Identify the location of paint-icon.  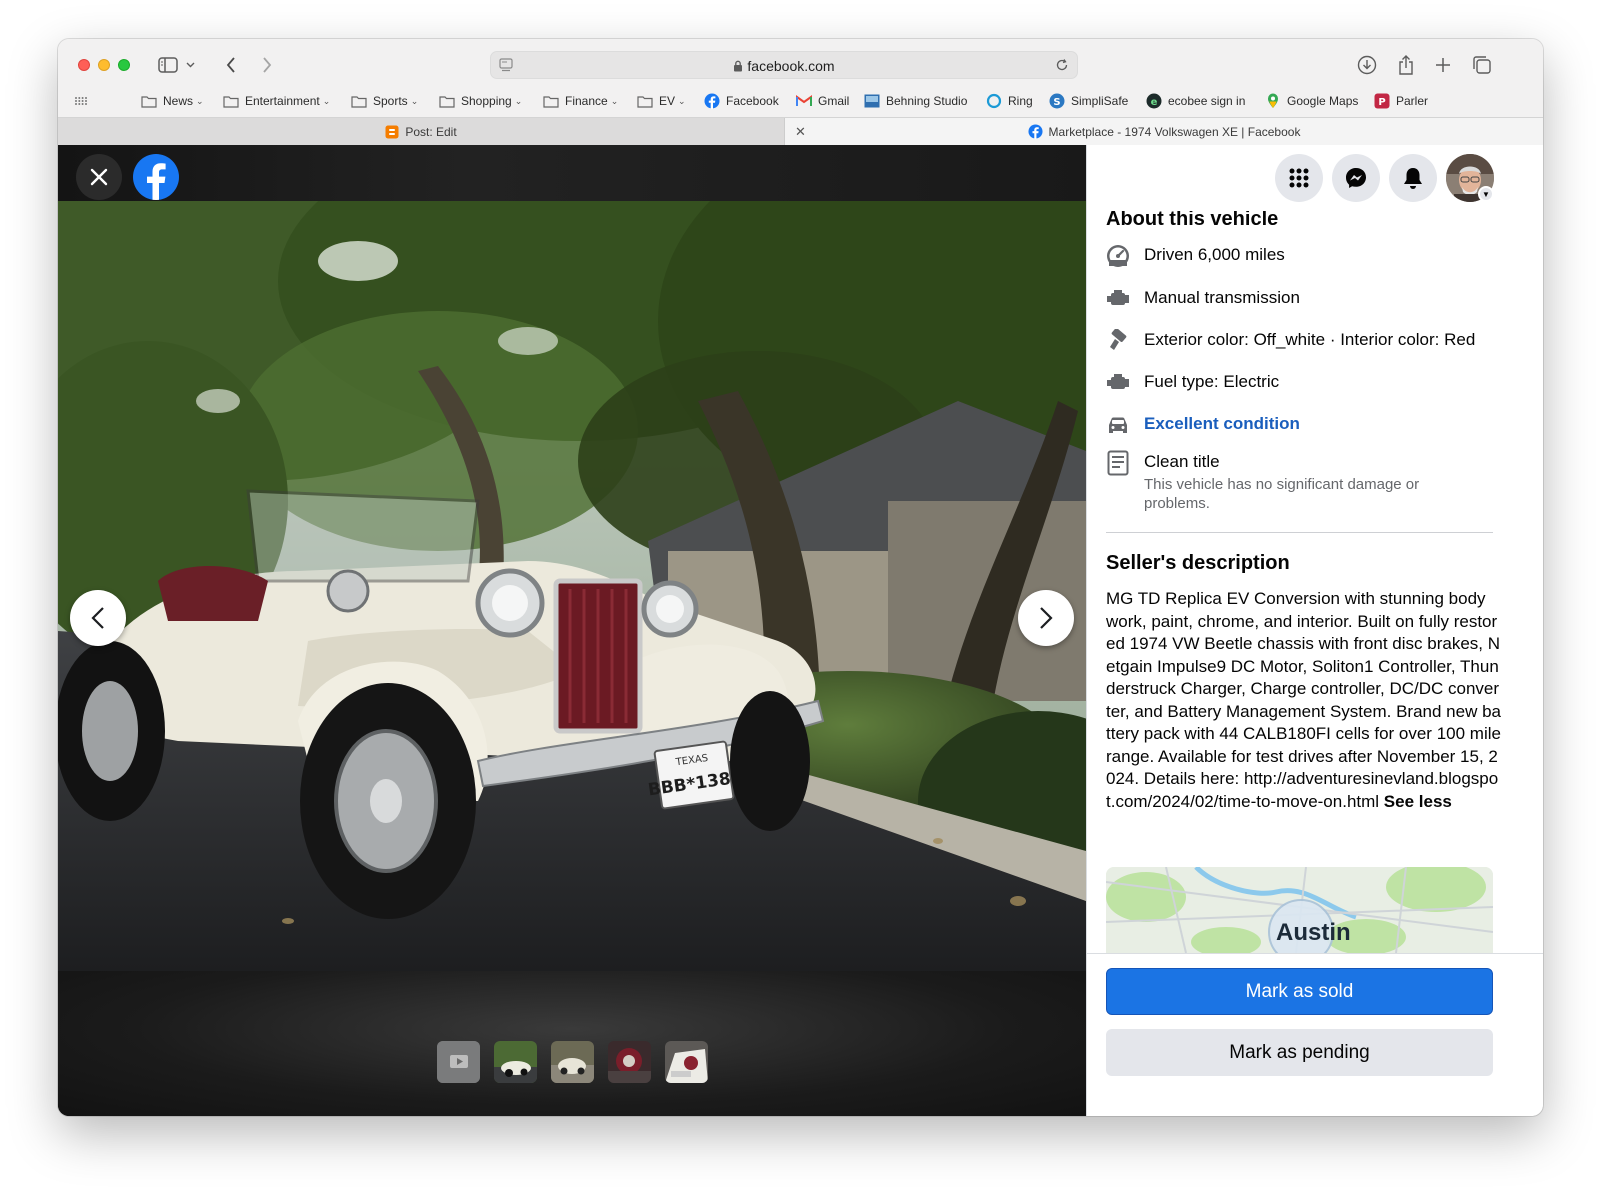
(1118, 341).